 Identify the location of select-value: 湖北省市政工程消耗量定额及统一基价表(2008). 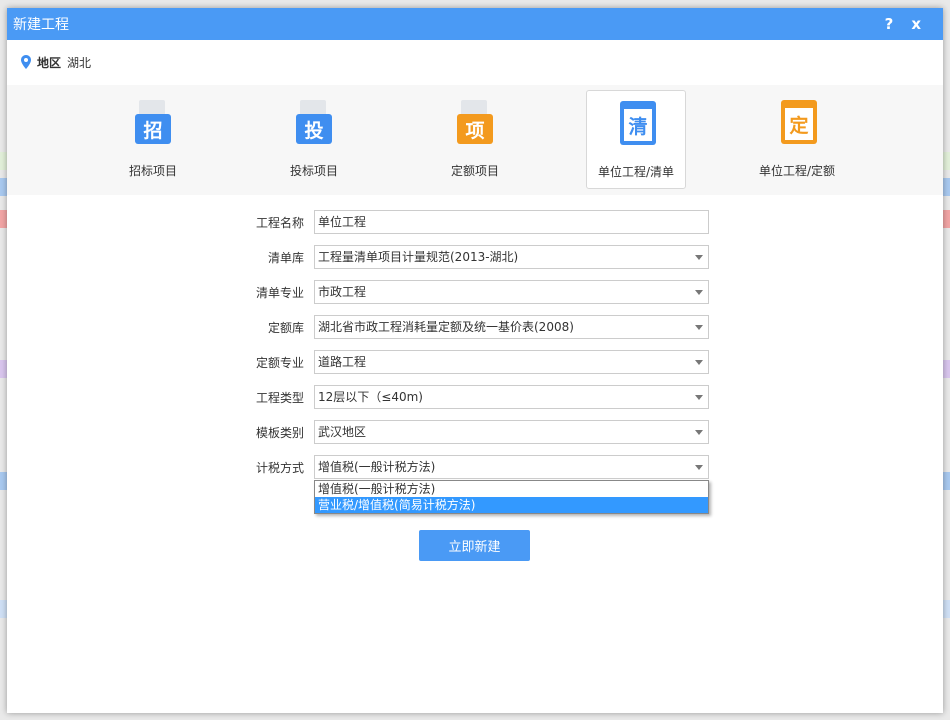
(446, 327).